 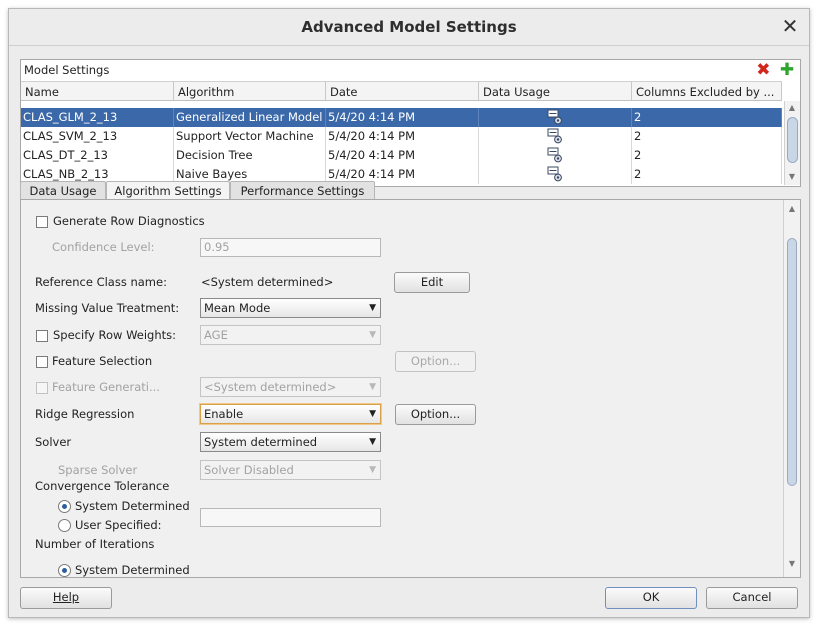 I want to click on feature-generation-checkbox, so click(x=42, y=388).